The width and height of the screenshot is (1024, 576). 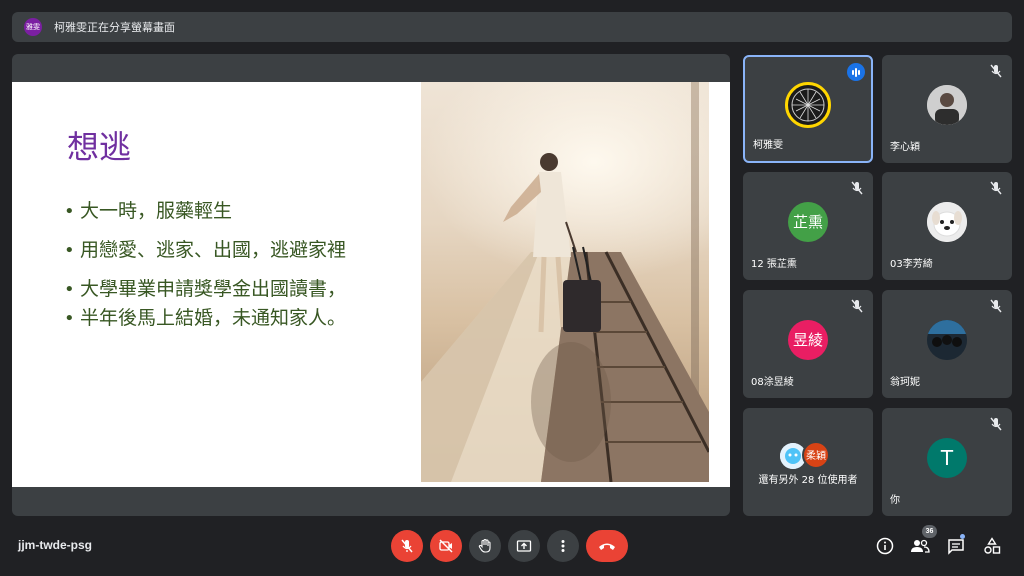 I want to click on slide-bullet: 大學畢業申請獎學金出國讀書，, so click(x=205, y=289).